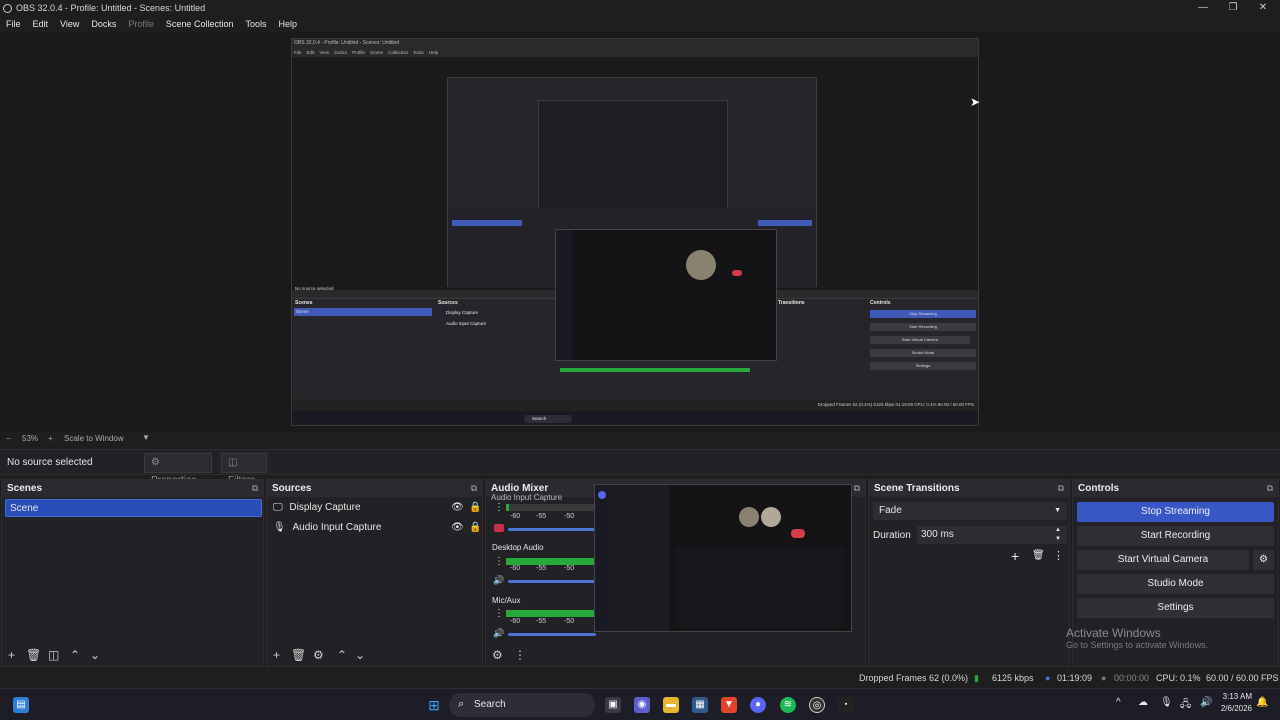 The width and height of the screenshot is (1280, 720). I want to click on meter-tick: -55, so click(541, 568).